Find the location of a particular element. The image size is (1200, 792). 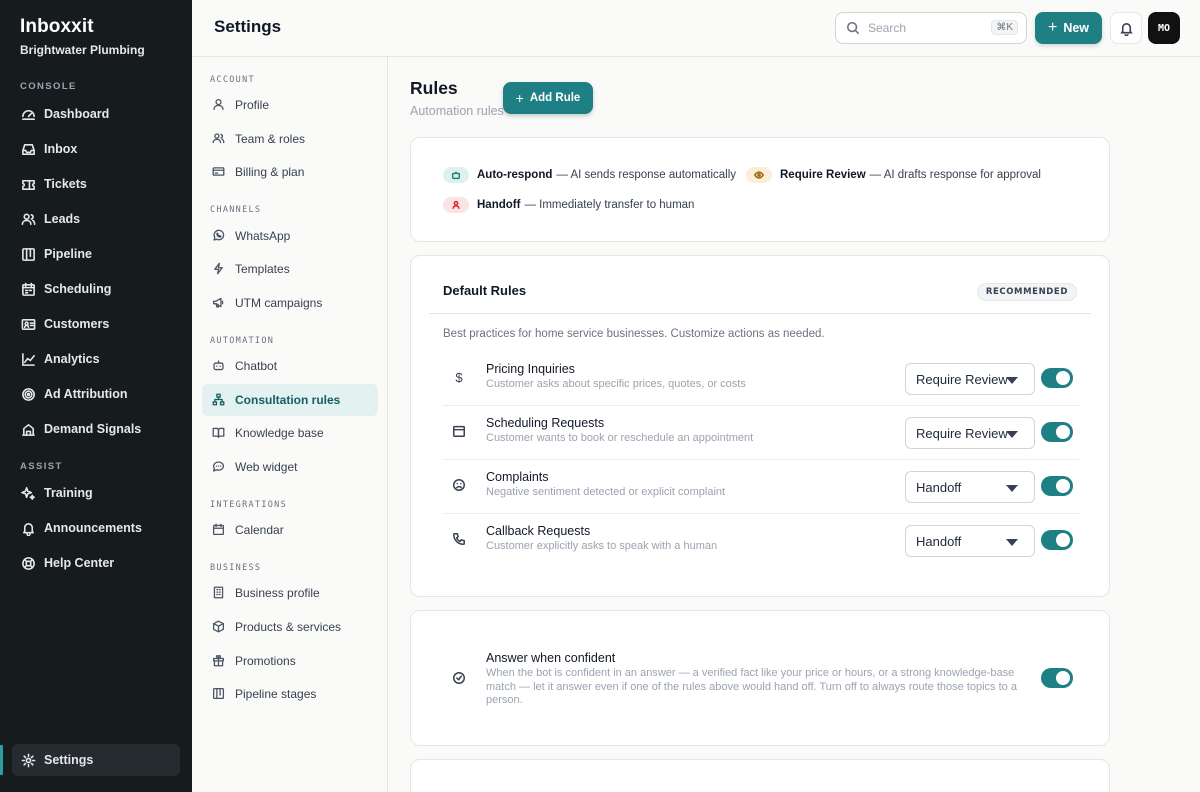

sidebar-item-dashboard: Dashboard is located at coordinates (96, 114).